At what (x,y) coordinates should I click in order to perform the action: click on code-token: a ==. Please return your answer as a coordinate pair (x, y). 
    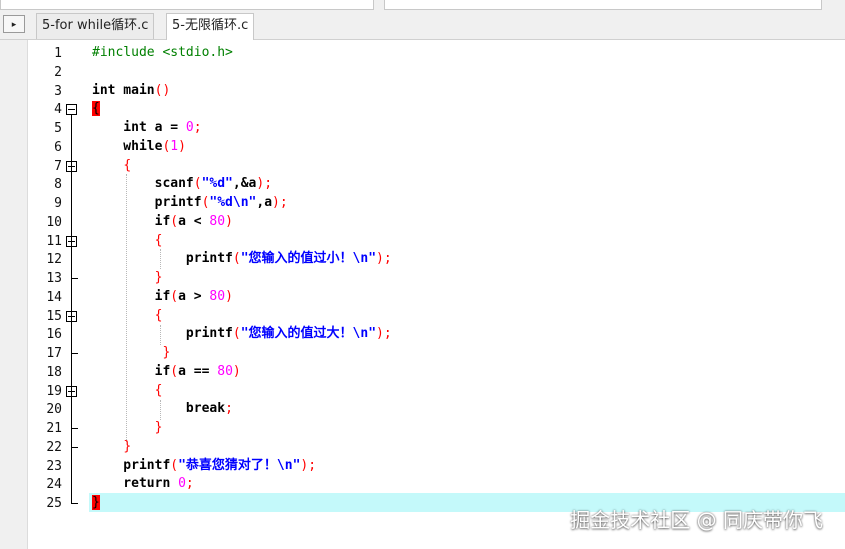
    Looking at the image, I should click on (198, 371).